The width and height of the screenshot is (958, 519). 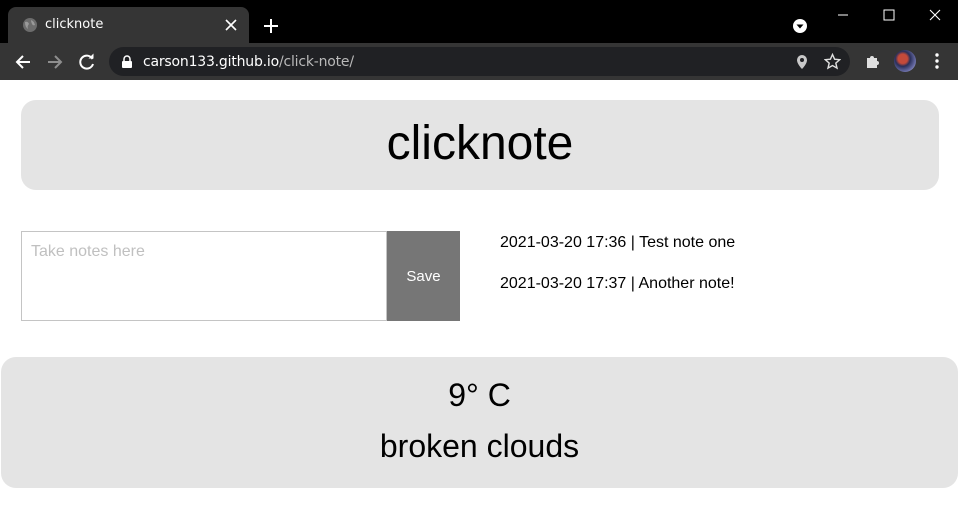 I want to click on browser-toolbar: carson133.github.io/click-note/, so click(x=479, y=61).